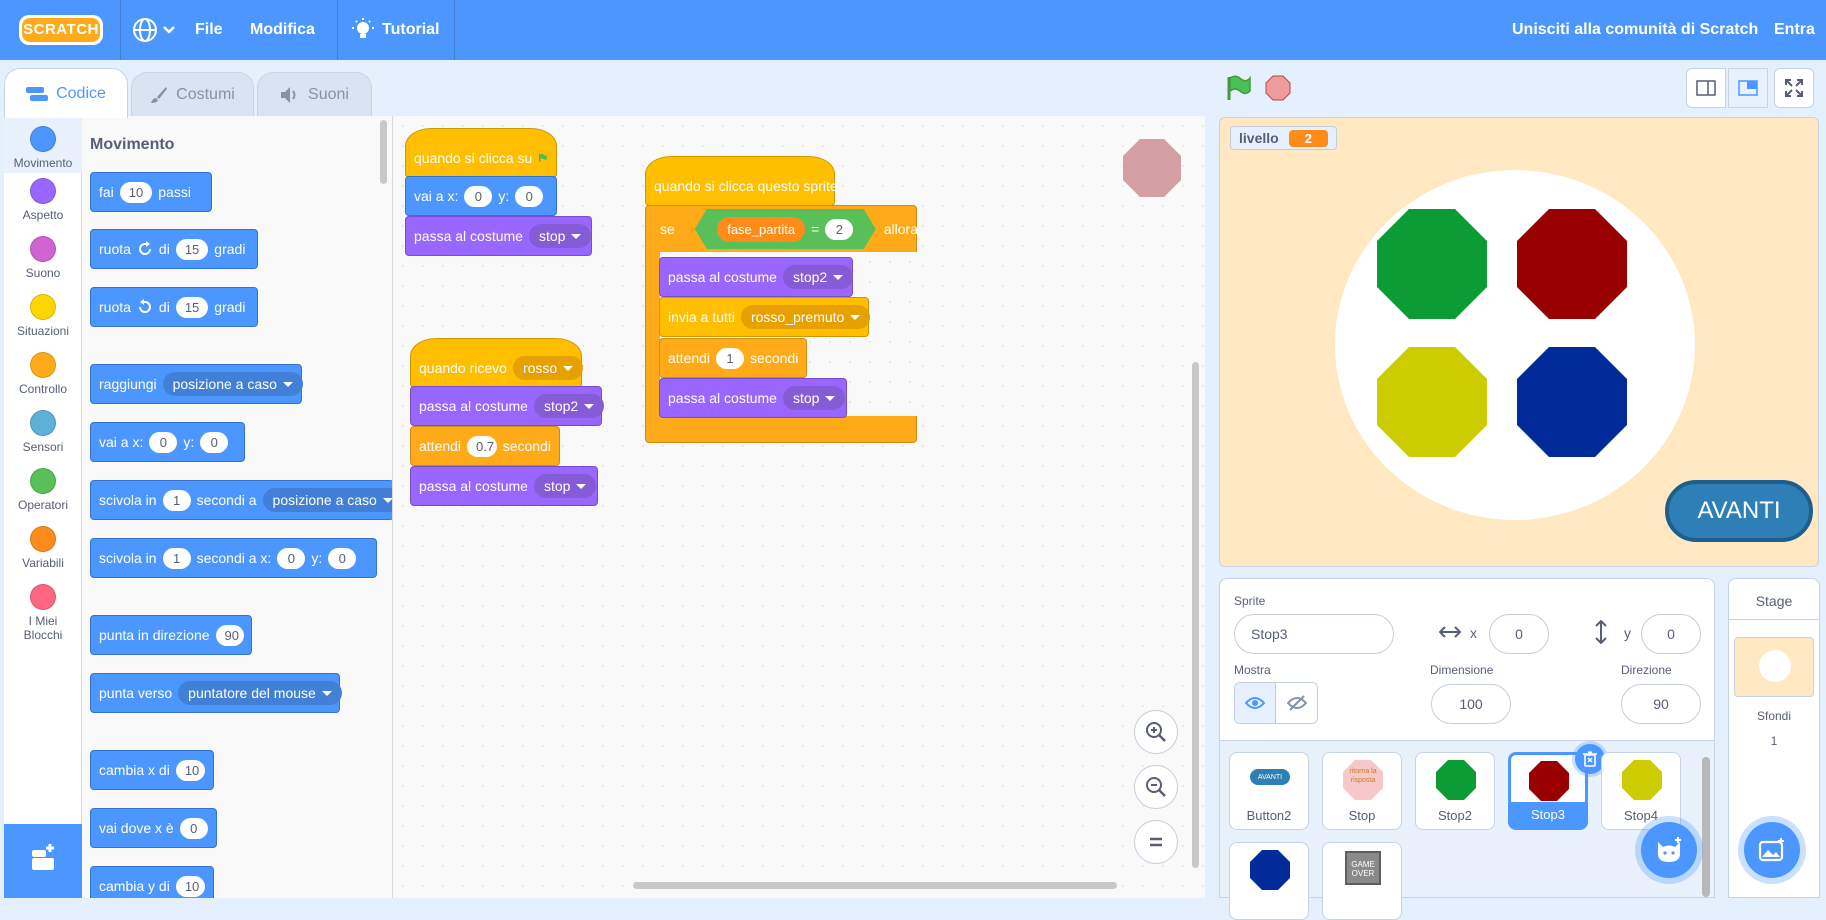 This screenshot has height=920, width=1826. Describe the element at coordinates (761, 229) in the screenshot. I see `variable-reporter: fase_partita` at that location.